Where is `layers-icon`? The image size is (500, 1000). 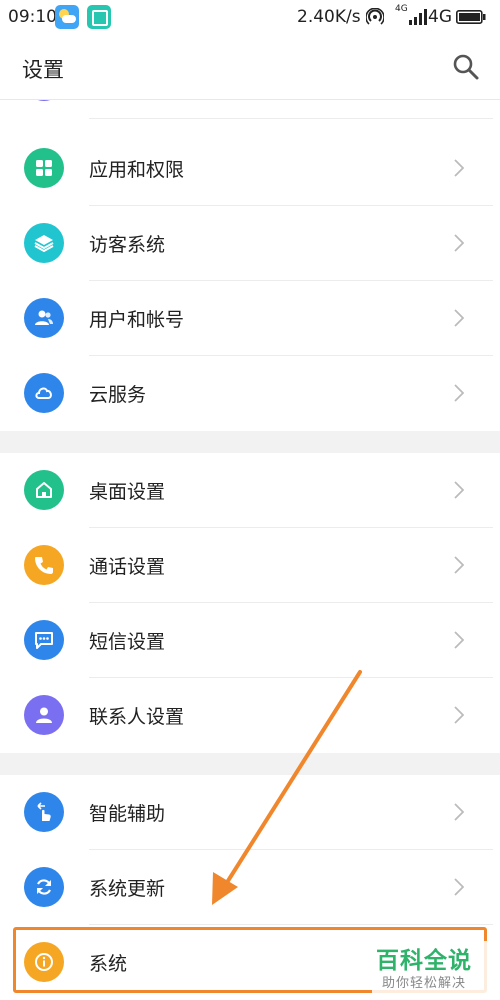
layers-icon is located at coordinates (44, 243).